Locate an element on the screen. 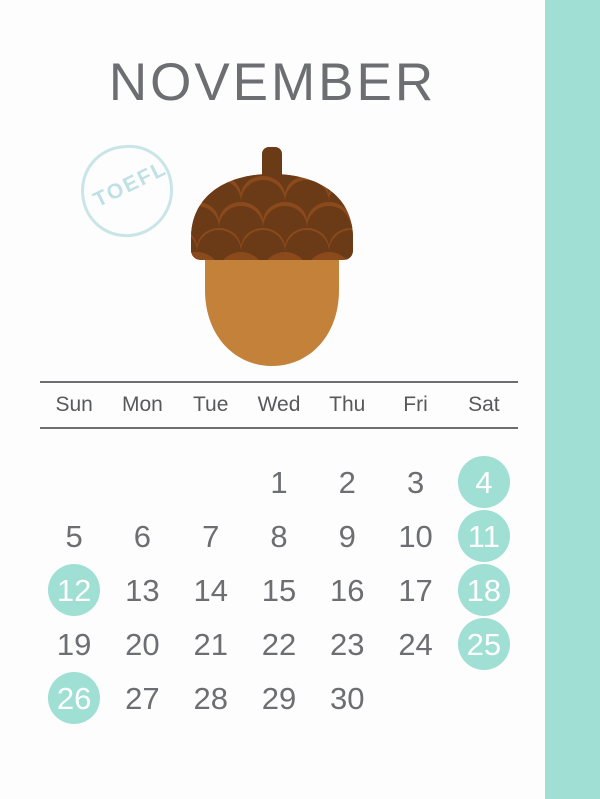 This screenshot has height=799, width=600. day-cell: 23 is located at coordinates (347, 644).